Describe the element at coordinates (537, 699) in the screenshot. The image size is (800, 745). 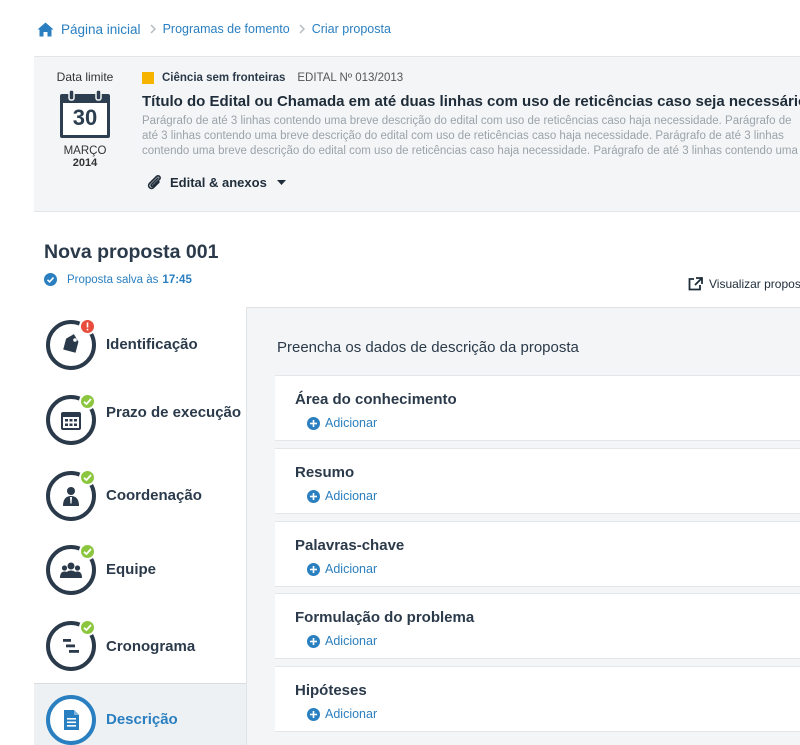
I see `section-card: Hipóteses Adicionar` at that location.